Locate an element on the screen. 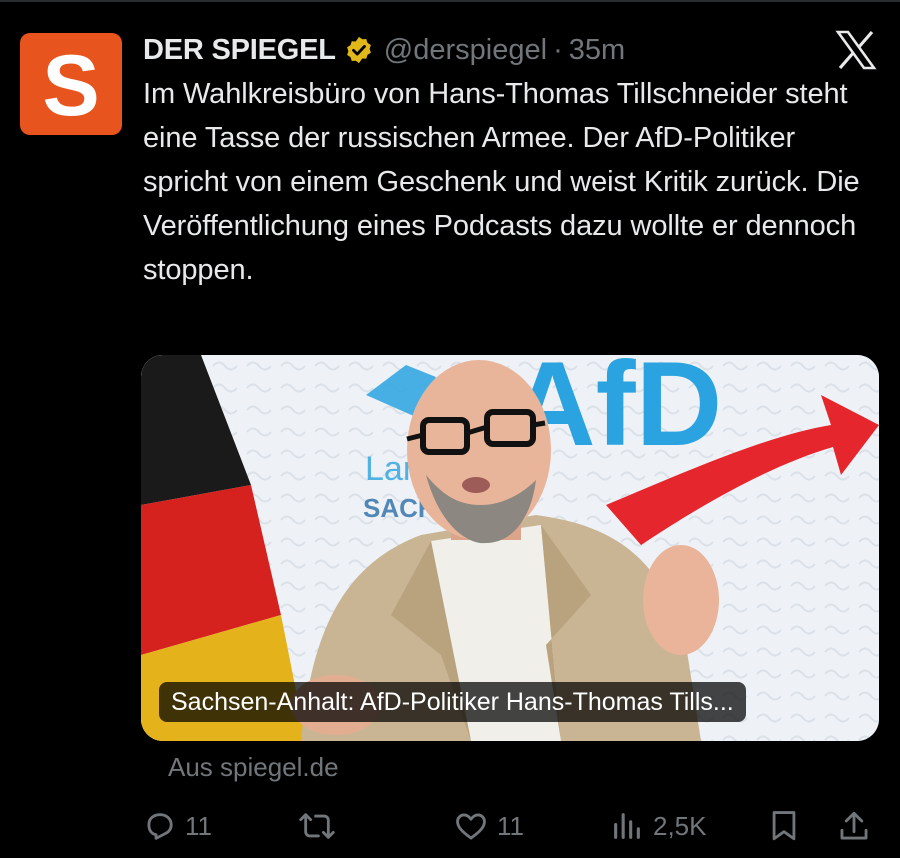 This screenshot has width=900, height=858. svg-text: S is located at coordinates (70, 86).